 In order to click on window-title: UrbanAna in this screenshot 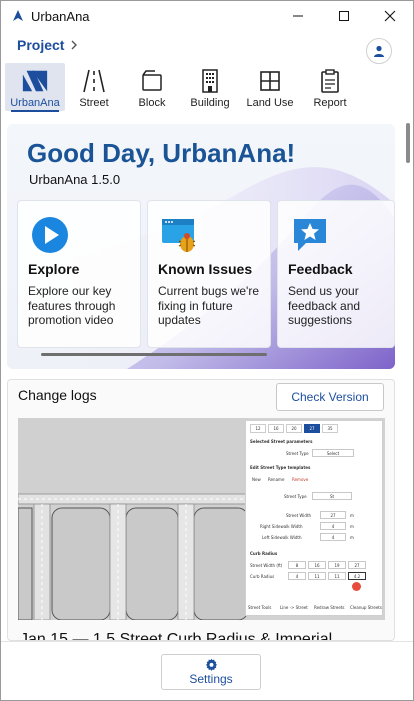, I will do `click(60, 16)`.